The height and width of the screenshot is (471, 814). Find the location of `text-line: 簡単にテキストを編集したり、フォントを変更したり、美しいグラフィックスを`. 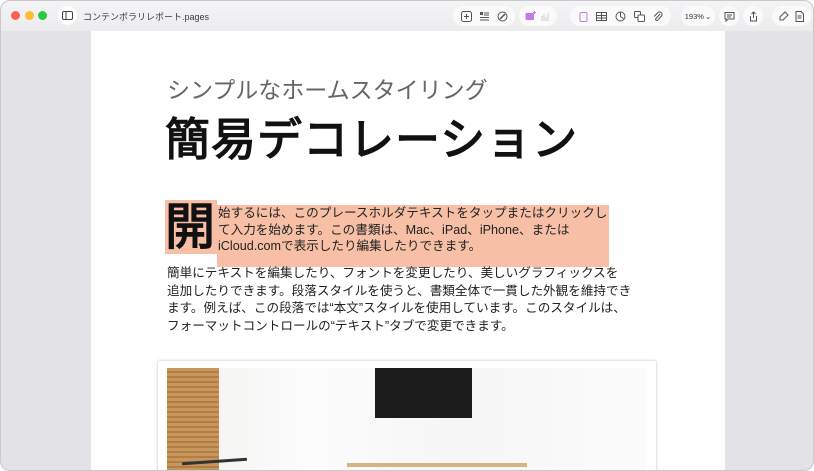

text-line: 簡単にテキストを編集したり、フォントを変更したり、美しいグラフィックスを is located at coordinates (393, 273).